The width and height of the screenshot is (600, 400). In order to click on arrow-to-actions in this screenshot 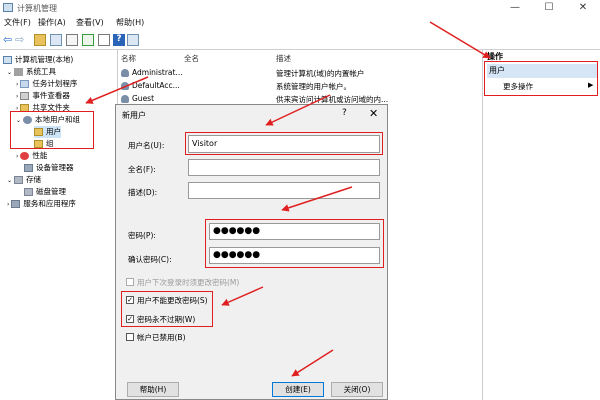, I will do `click(460, 40)`.